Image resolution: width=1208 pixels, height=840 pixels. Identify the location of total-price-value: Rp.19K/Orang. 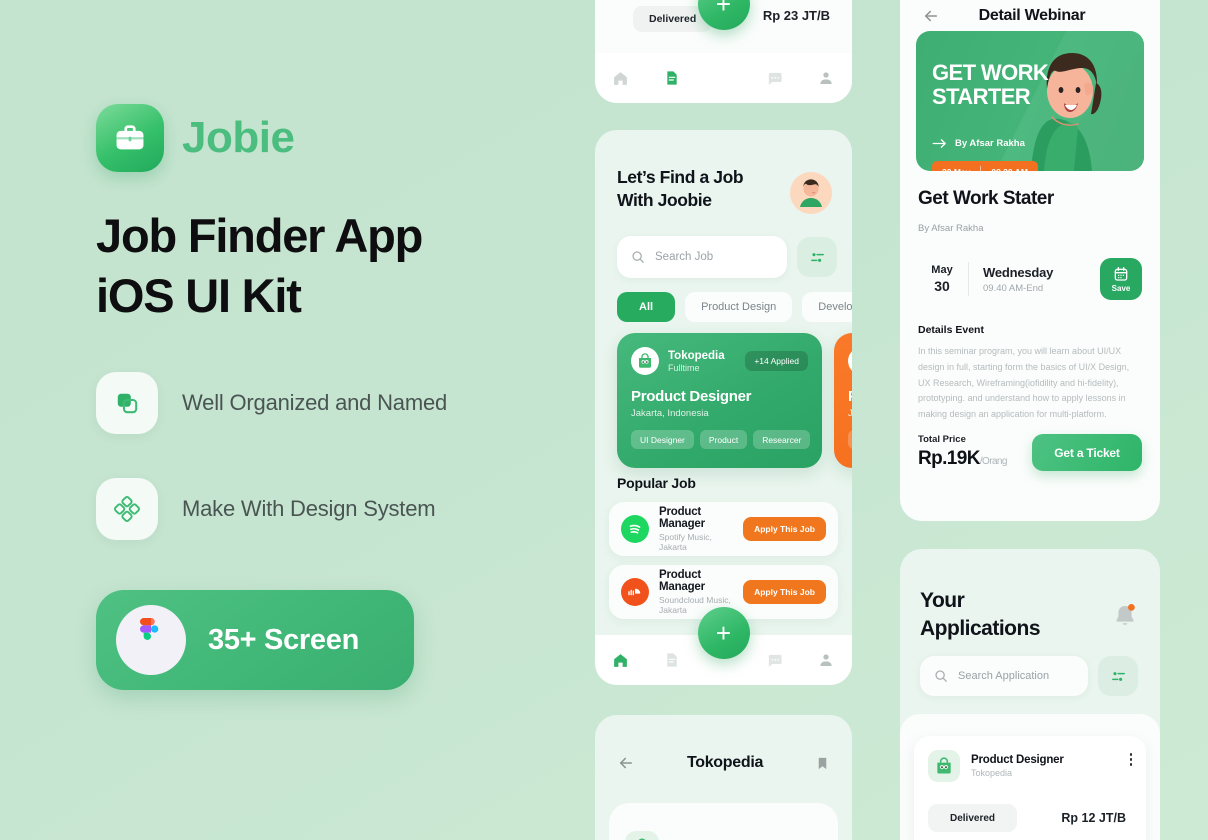
(962, 459).